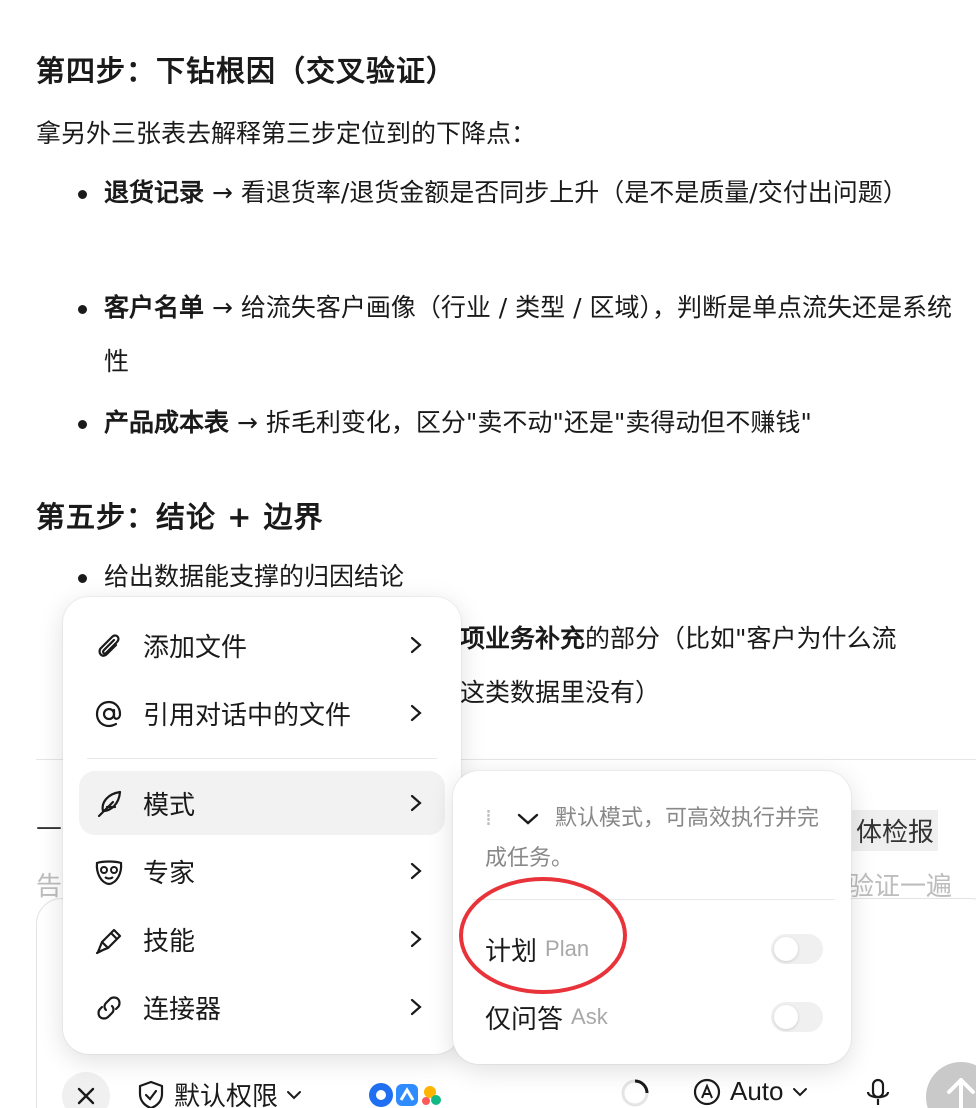  What do you see at coordinates (527, 577) in the screenshot?
I see `list-item: 给出数据能支撑的归因结论` at bounding box center [527, 577].